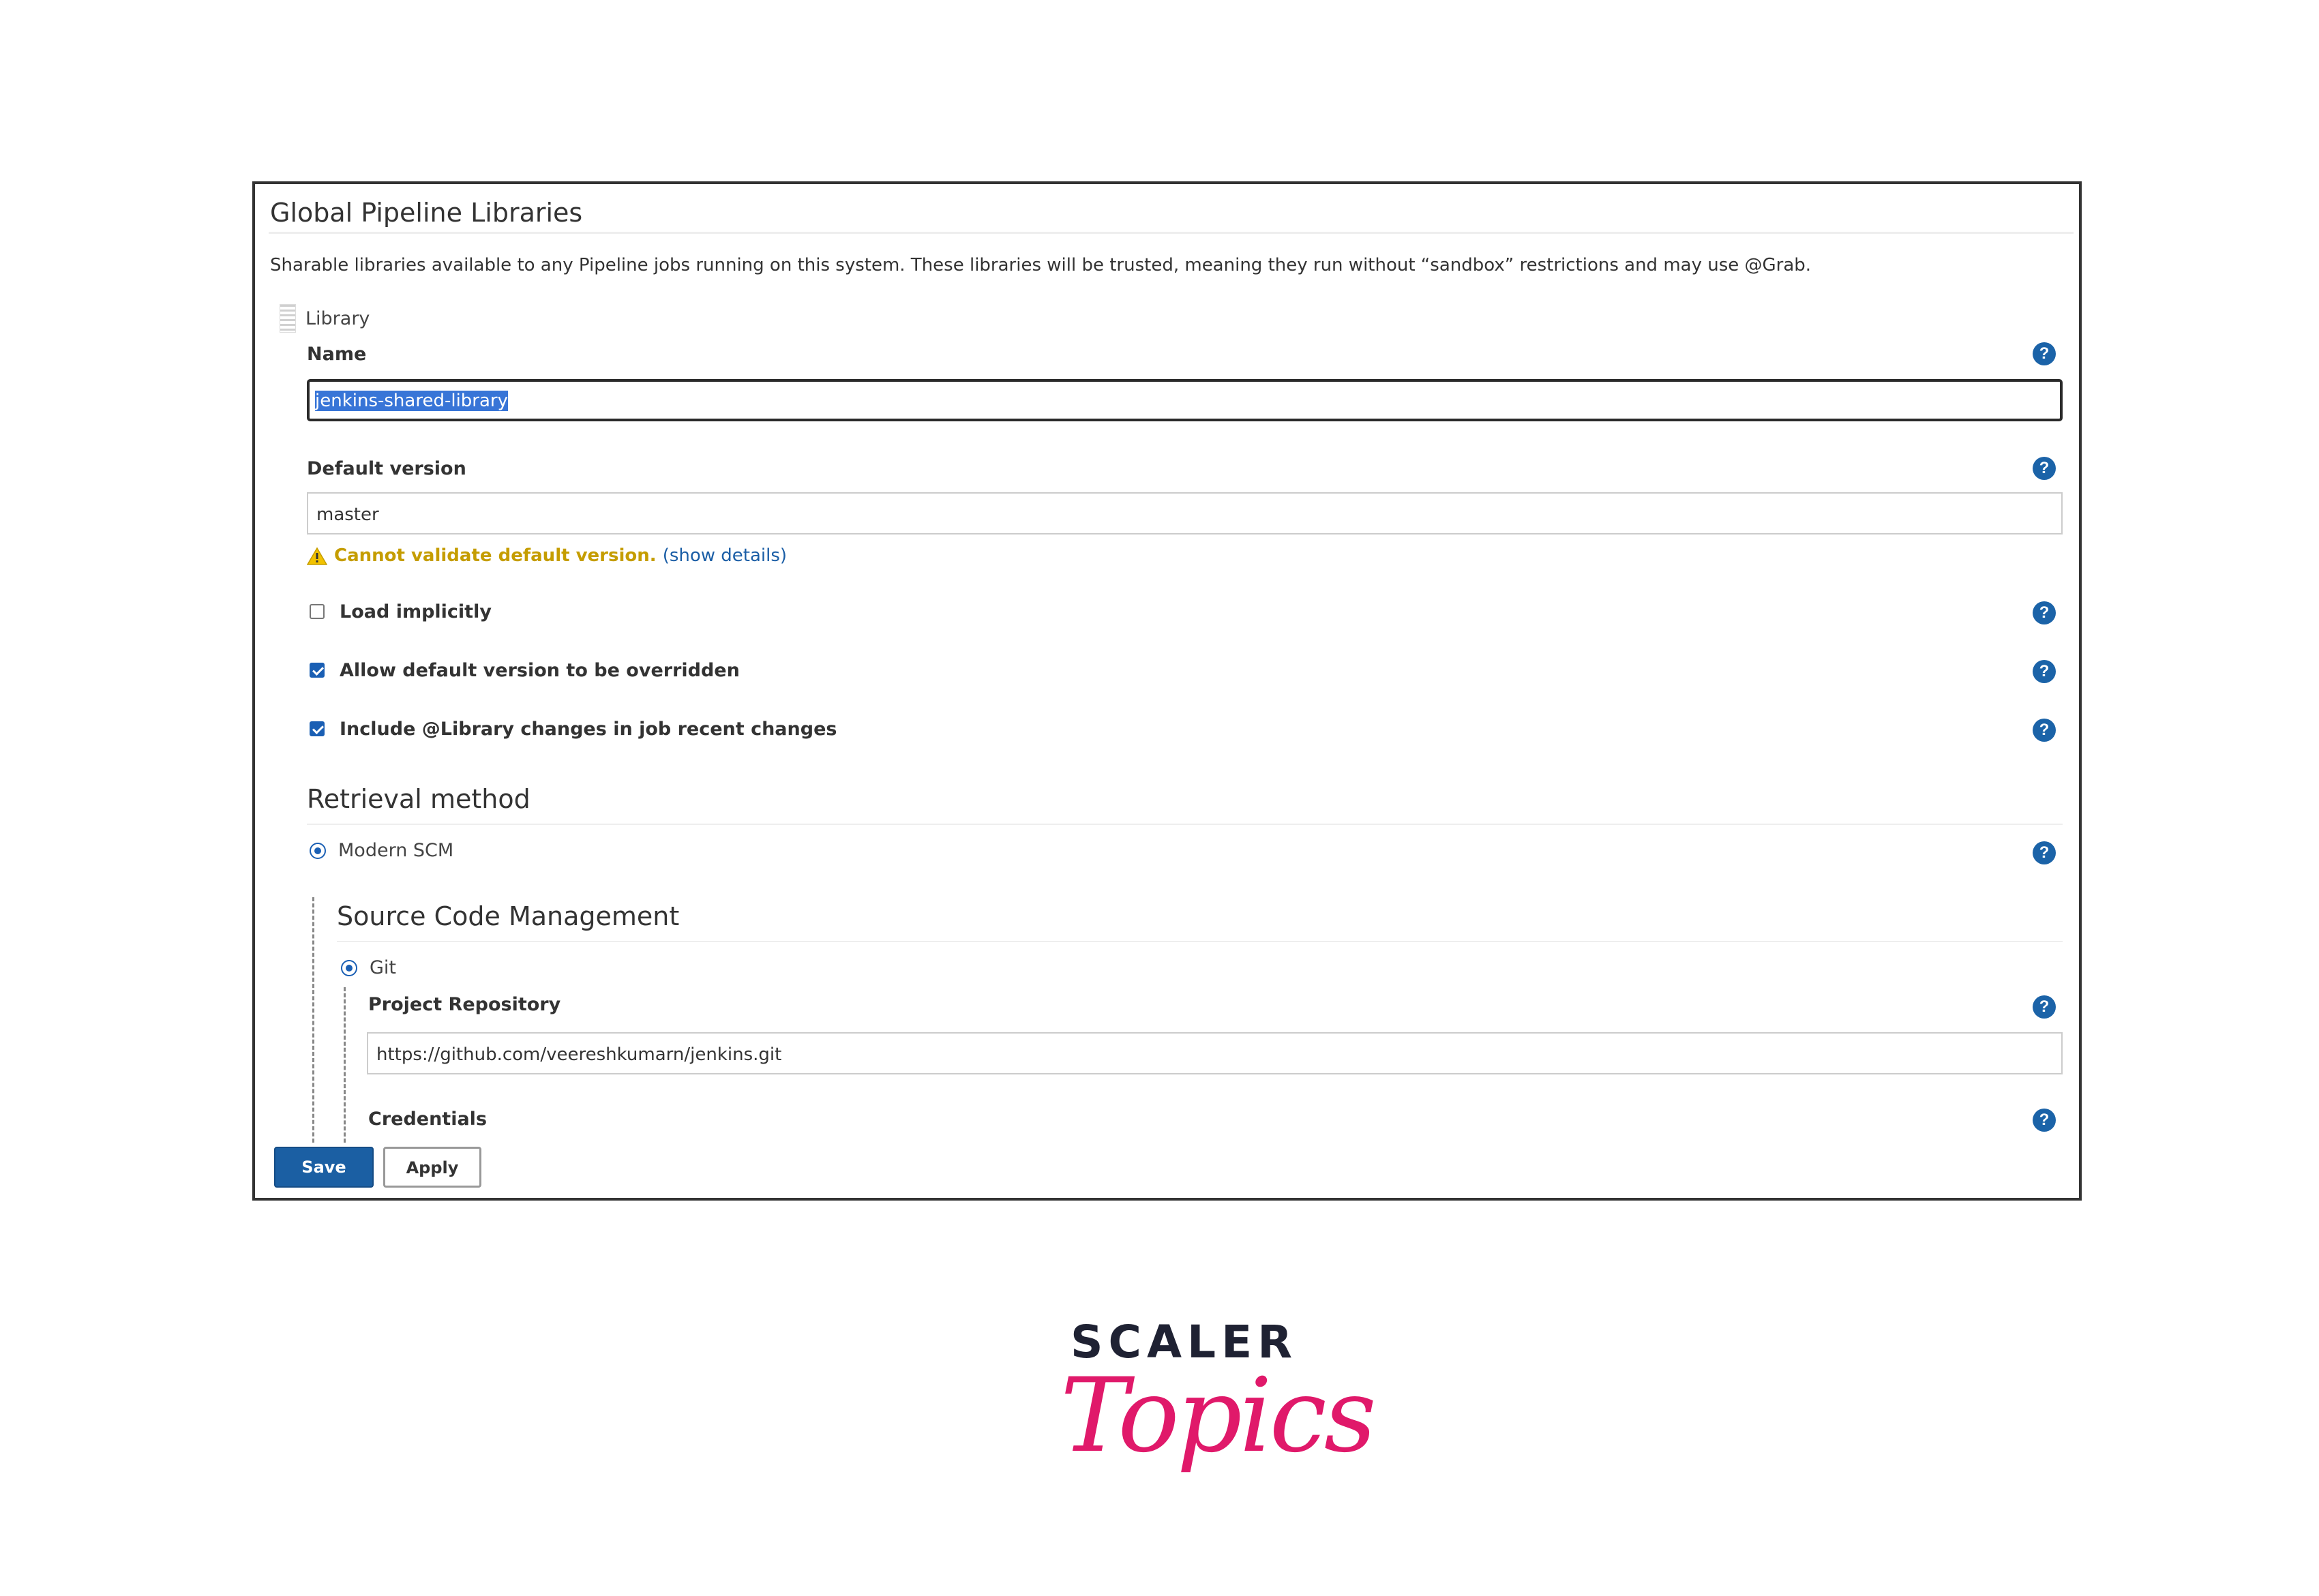 The width and height of the screenshot is (2319, 1596). What do you see at coordinates (2044, 730) in the screenshot?
I see `include-changes-help-icon: ?` at bounding box center [2044, 730].